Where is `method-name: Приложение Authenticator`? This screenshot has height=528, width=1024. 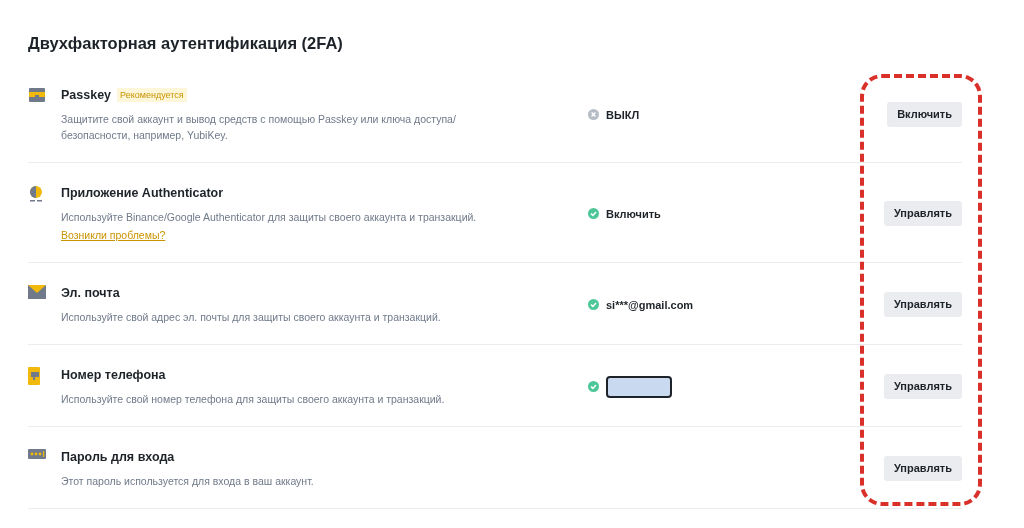 method-name: Приложение Authenticator is located at coordinates (142, 193).